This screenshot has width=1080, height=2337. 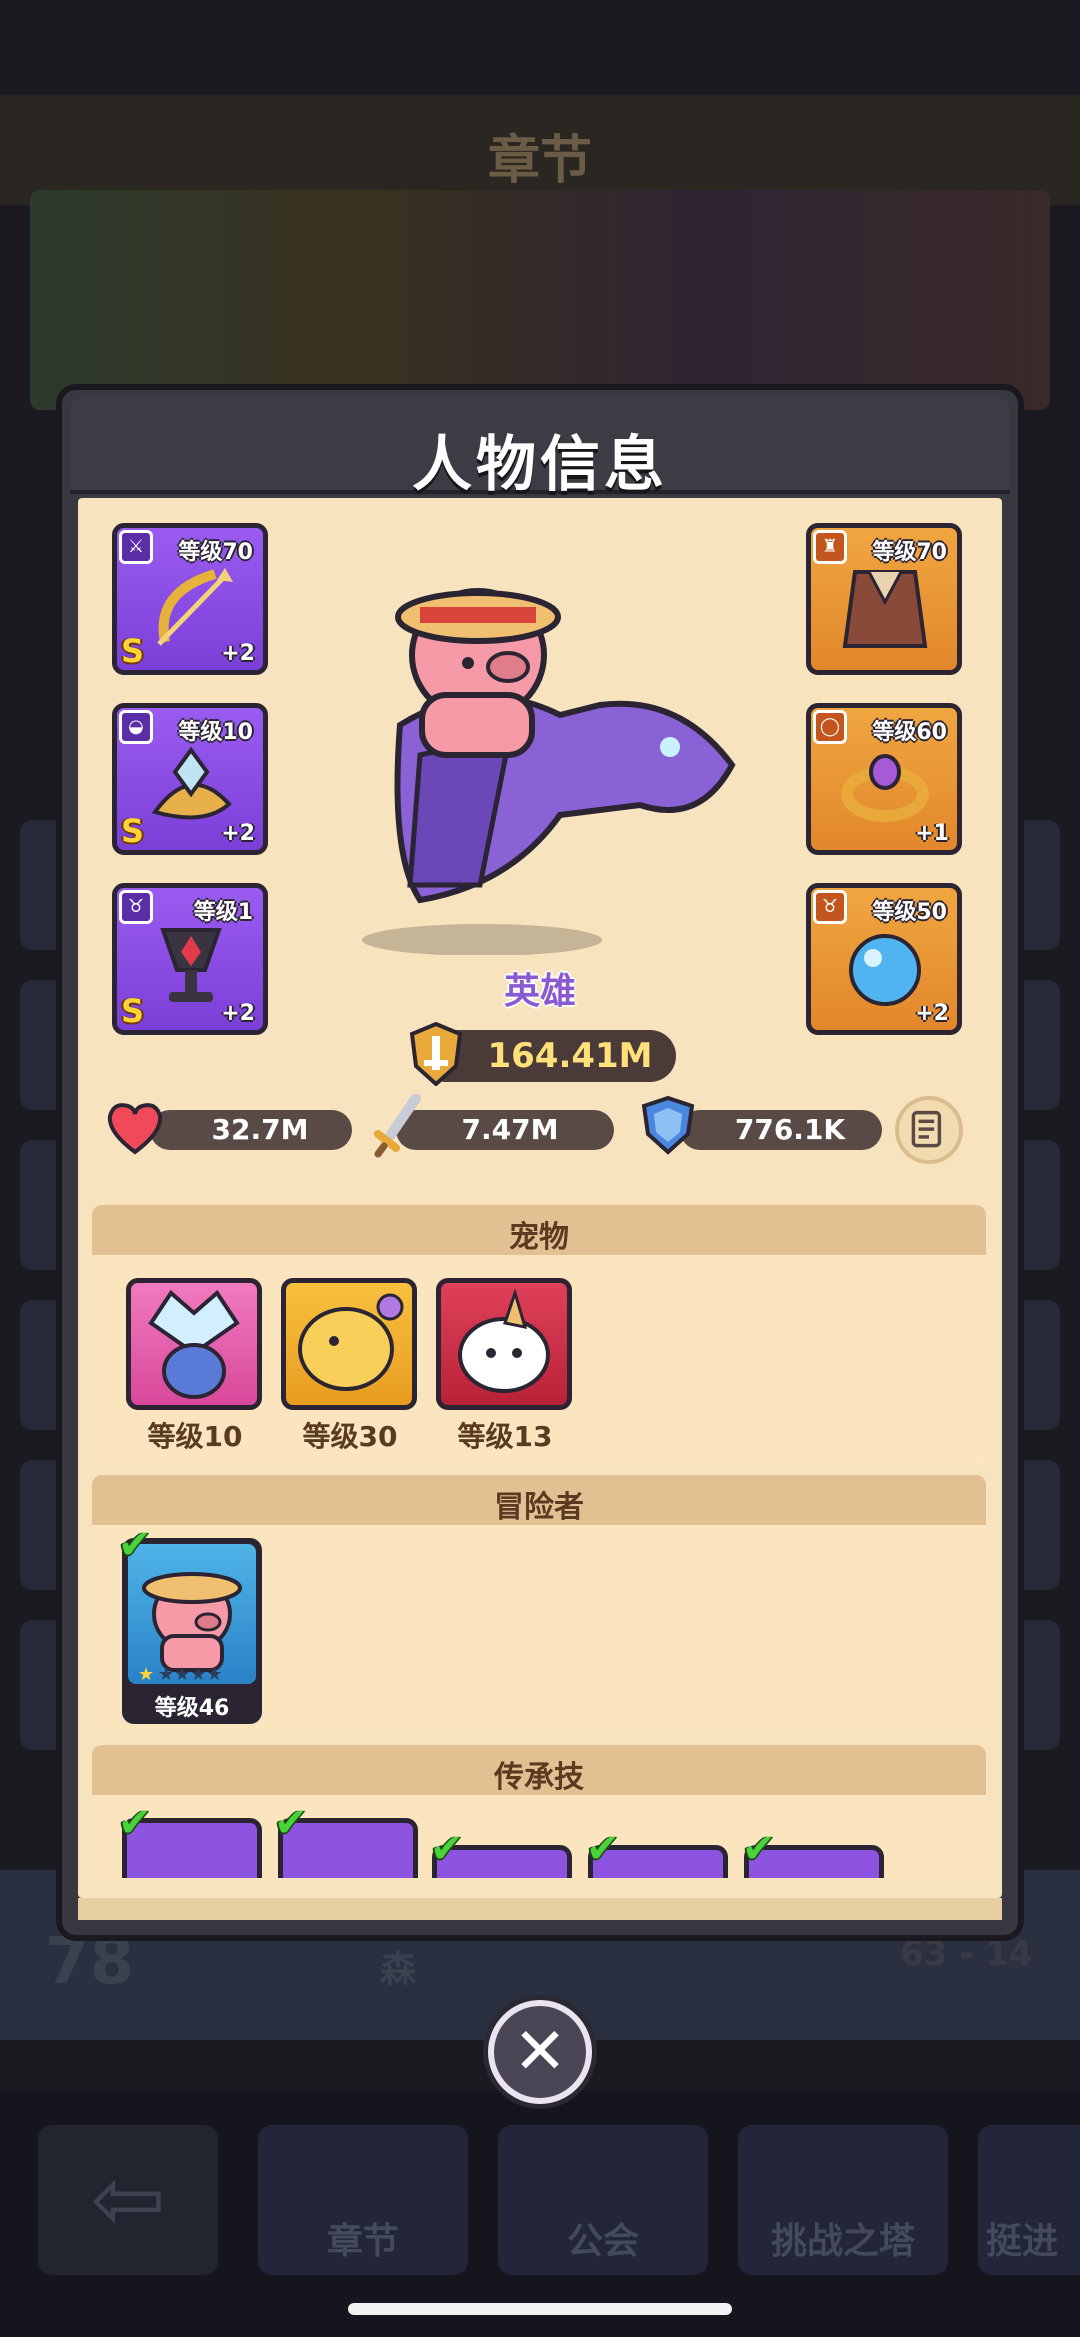 What do you see at coordinates (195, 1436) in the screenshot?
I see `pet-level-1: 等级10` at bounding box center [195, 1436].